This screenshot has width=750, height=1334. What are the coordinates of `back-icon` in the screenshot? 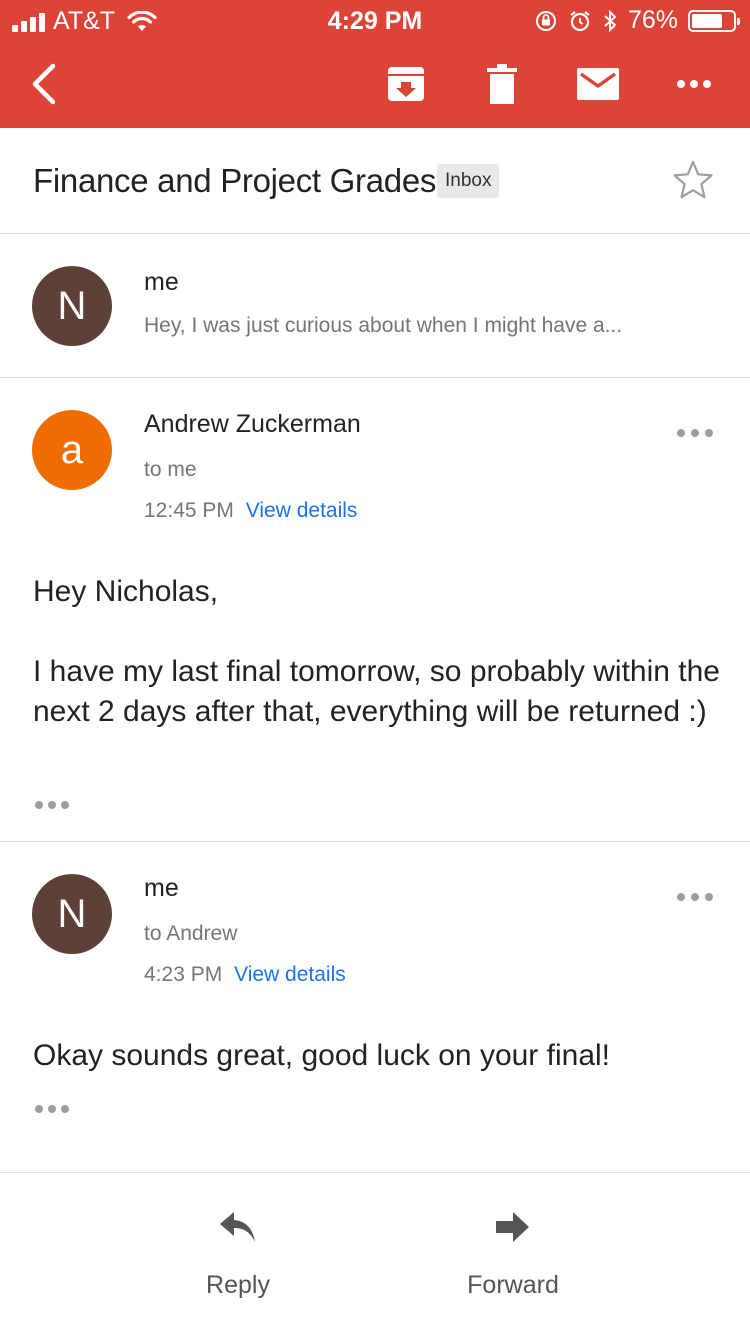 It's located at (44, 84).